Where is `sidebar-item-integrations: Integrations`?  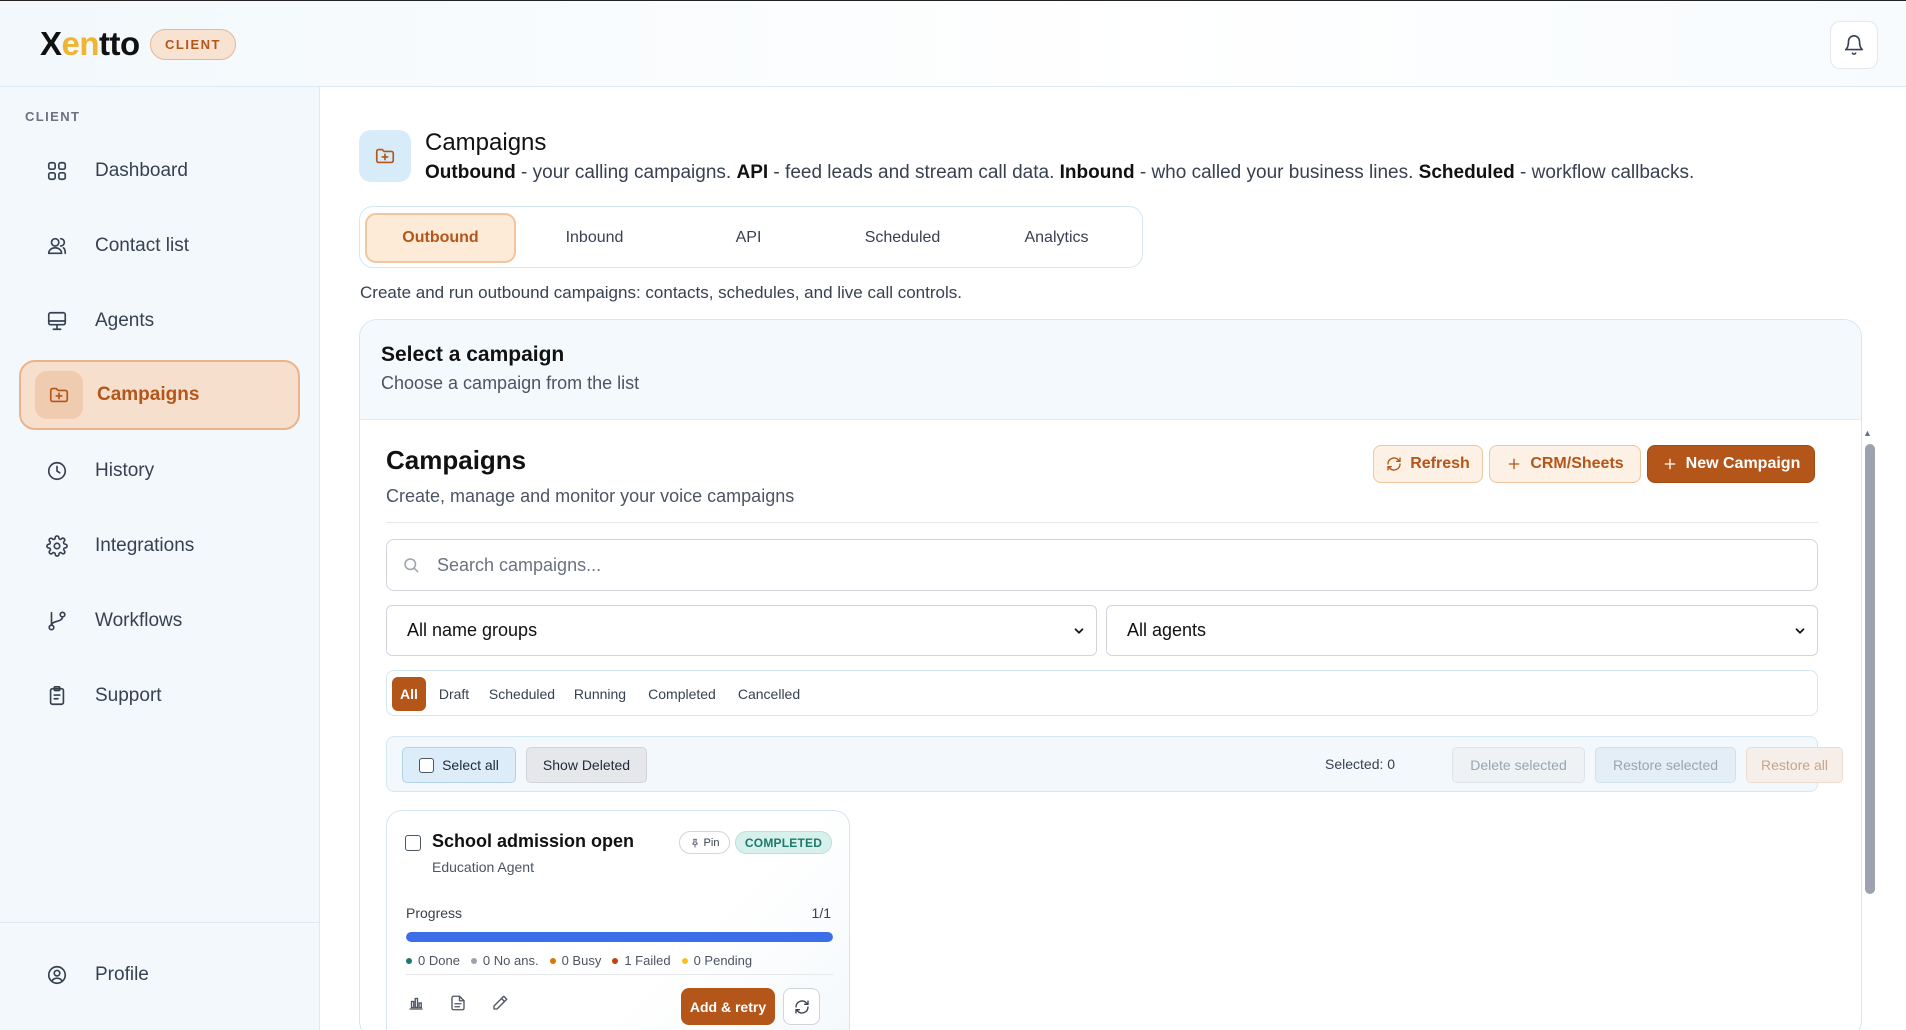
sidebar-item-integrations: Integrations is located at coordinates (159, 546).